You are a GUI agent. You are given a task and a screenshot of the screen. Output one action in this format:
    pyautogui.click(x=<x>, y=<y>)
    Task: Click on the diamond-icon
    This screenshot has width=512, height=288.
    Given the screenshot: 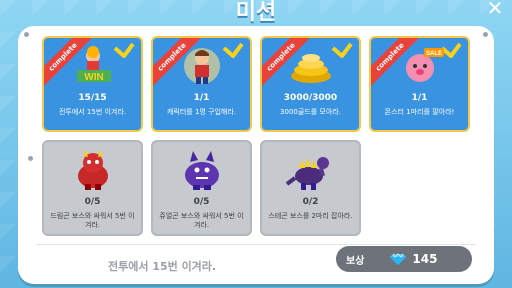 What is the action you would take?
    pyautogui.click(x=398, y=259)
    